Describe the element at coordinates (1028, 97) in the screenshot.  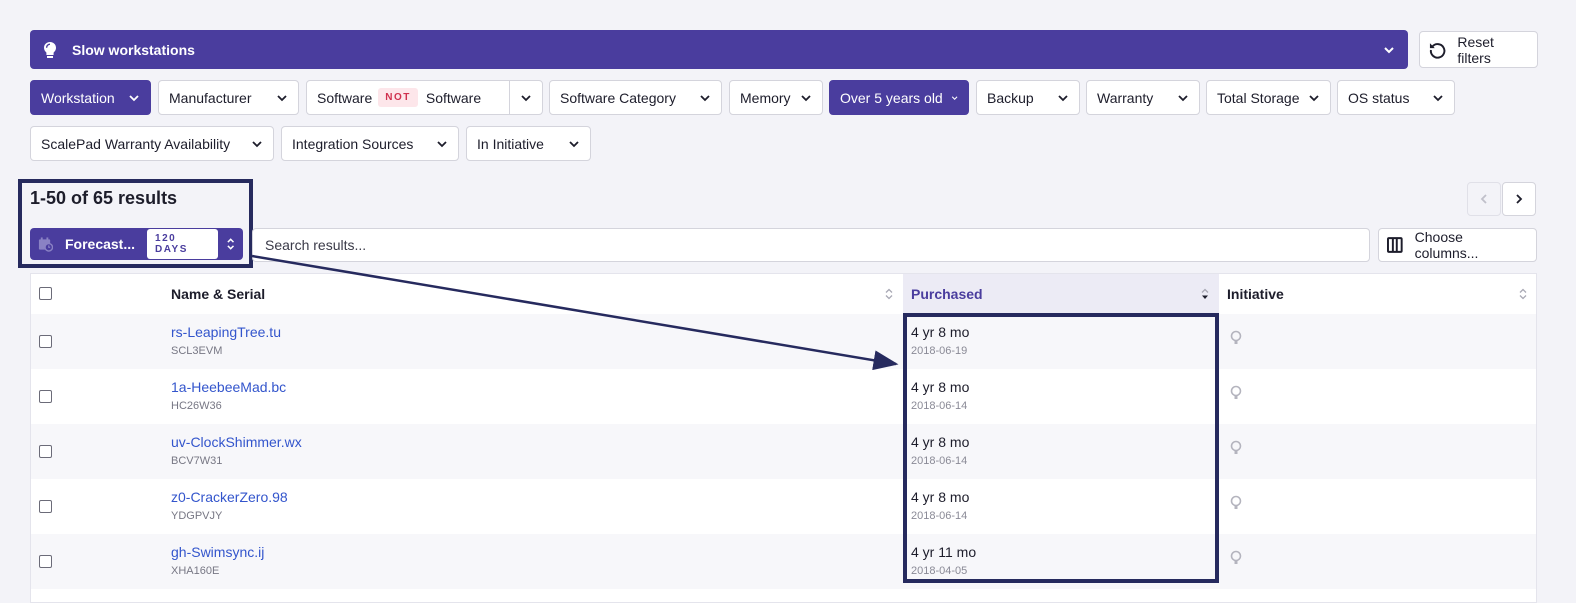
I see `filter-backup: Backup` at that location.